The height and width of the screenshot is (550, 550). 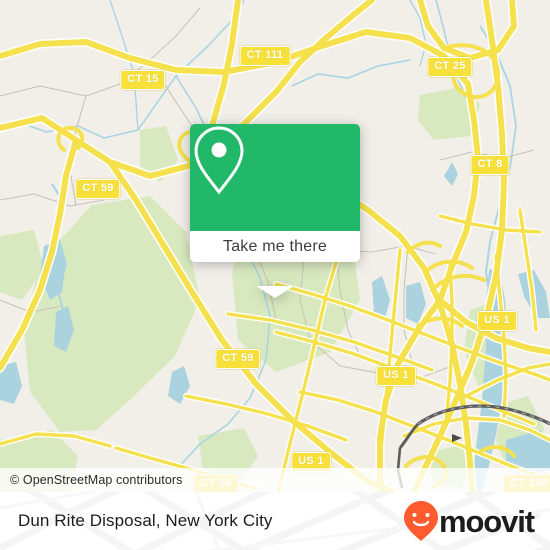 I want to click on callout-action-bar: Take me there, so click(x=275, y=246).